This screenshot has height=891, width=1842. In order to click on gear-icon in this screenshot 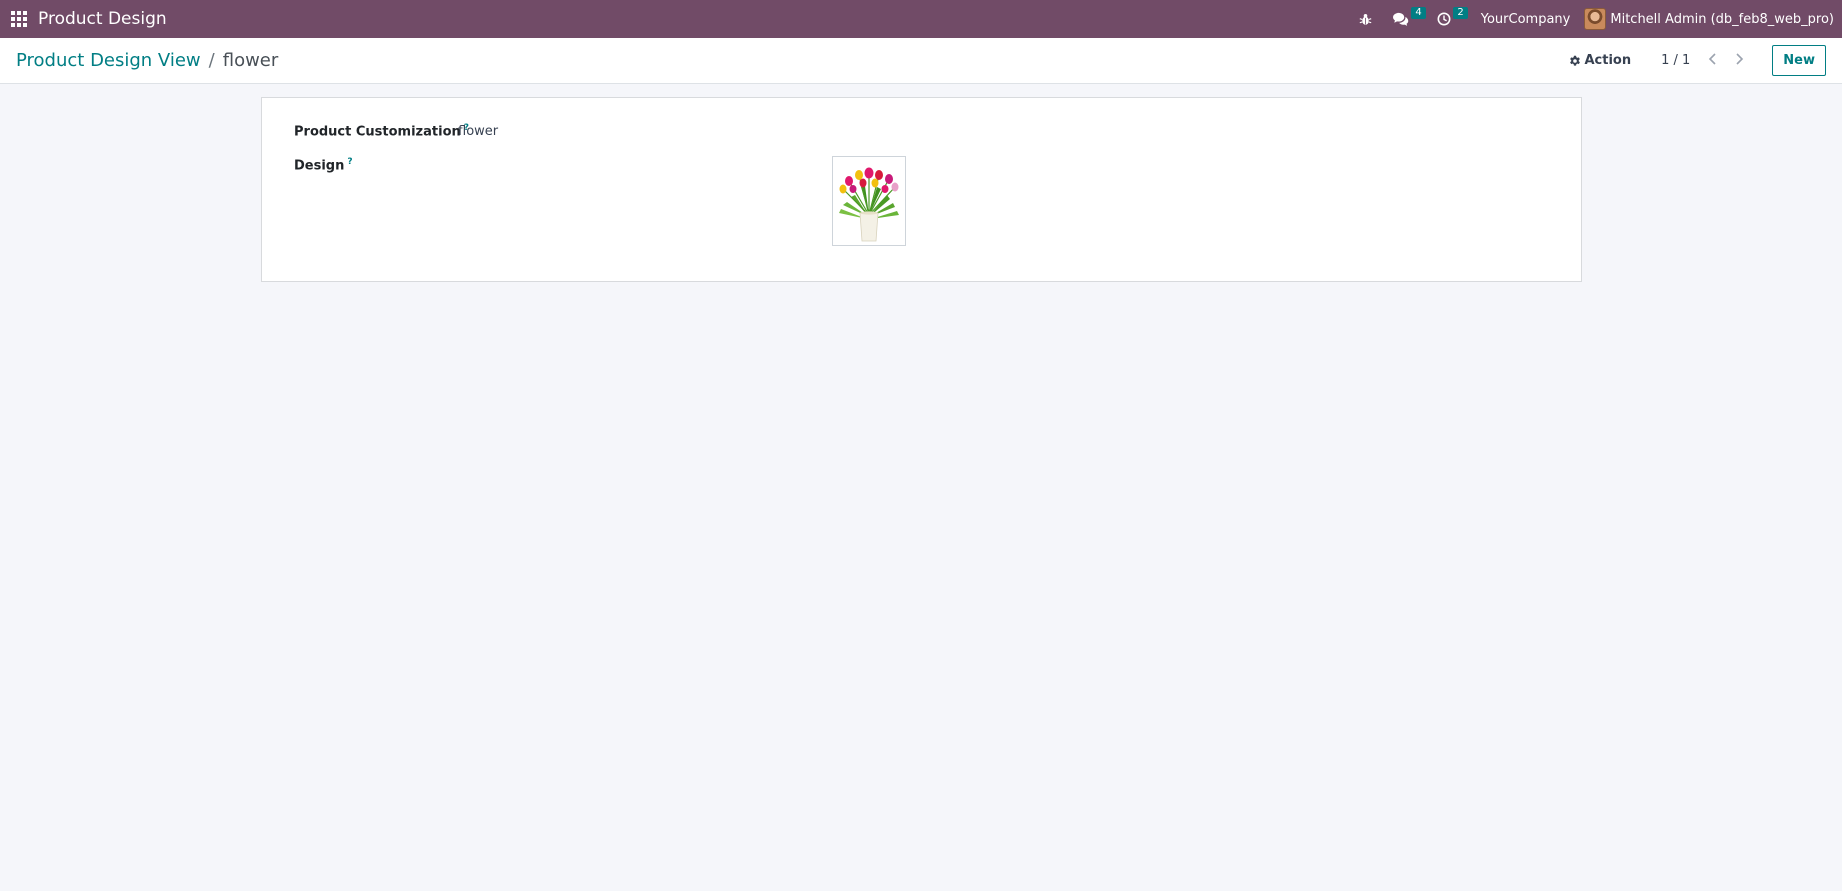, I will do `click(1575, 60)`.